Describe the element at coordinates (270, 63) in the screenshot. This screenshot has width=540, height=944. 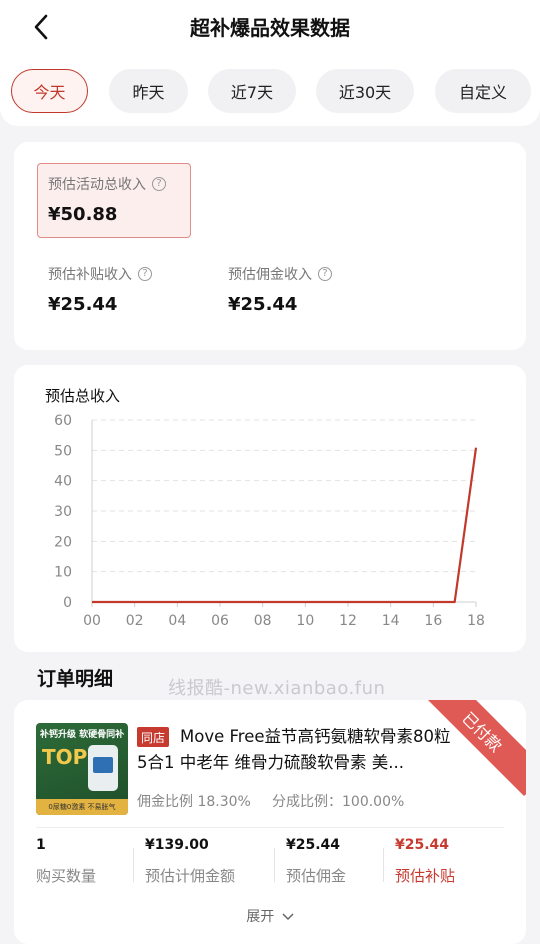
I see `top-bar: 超补爆品效果数据 今天 昨天 近7天 近30天 自定义` at that location.